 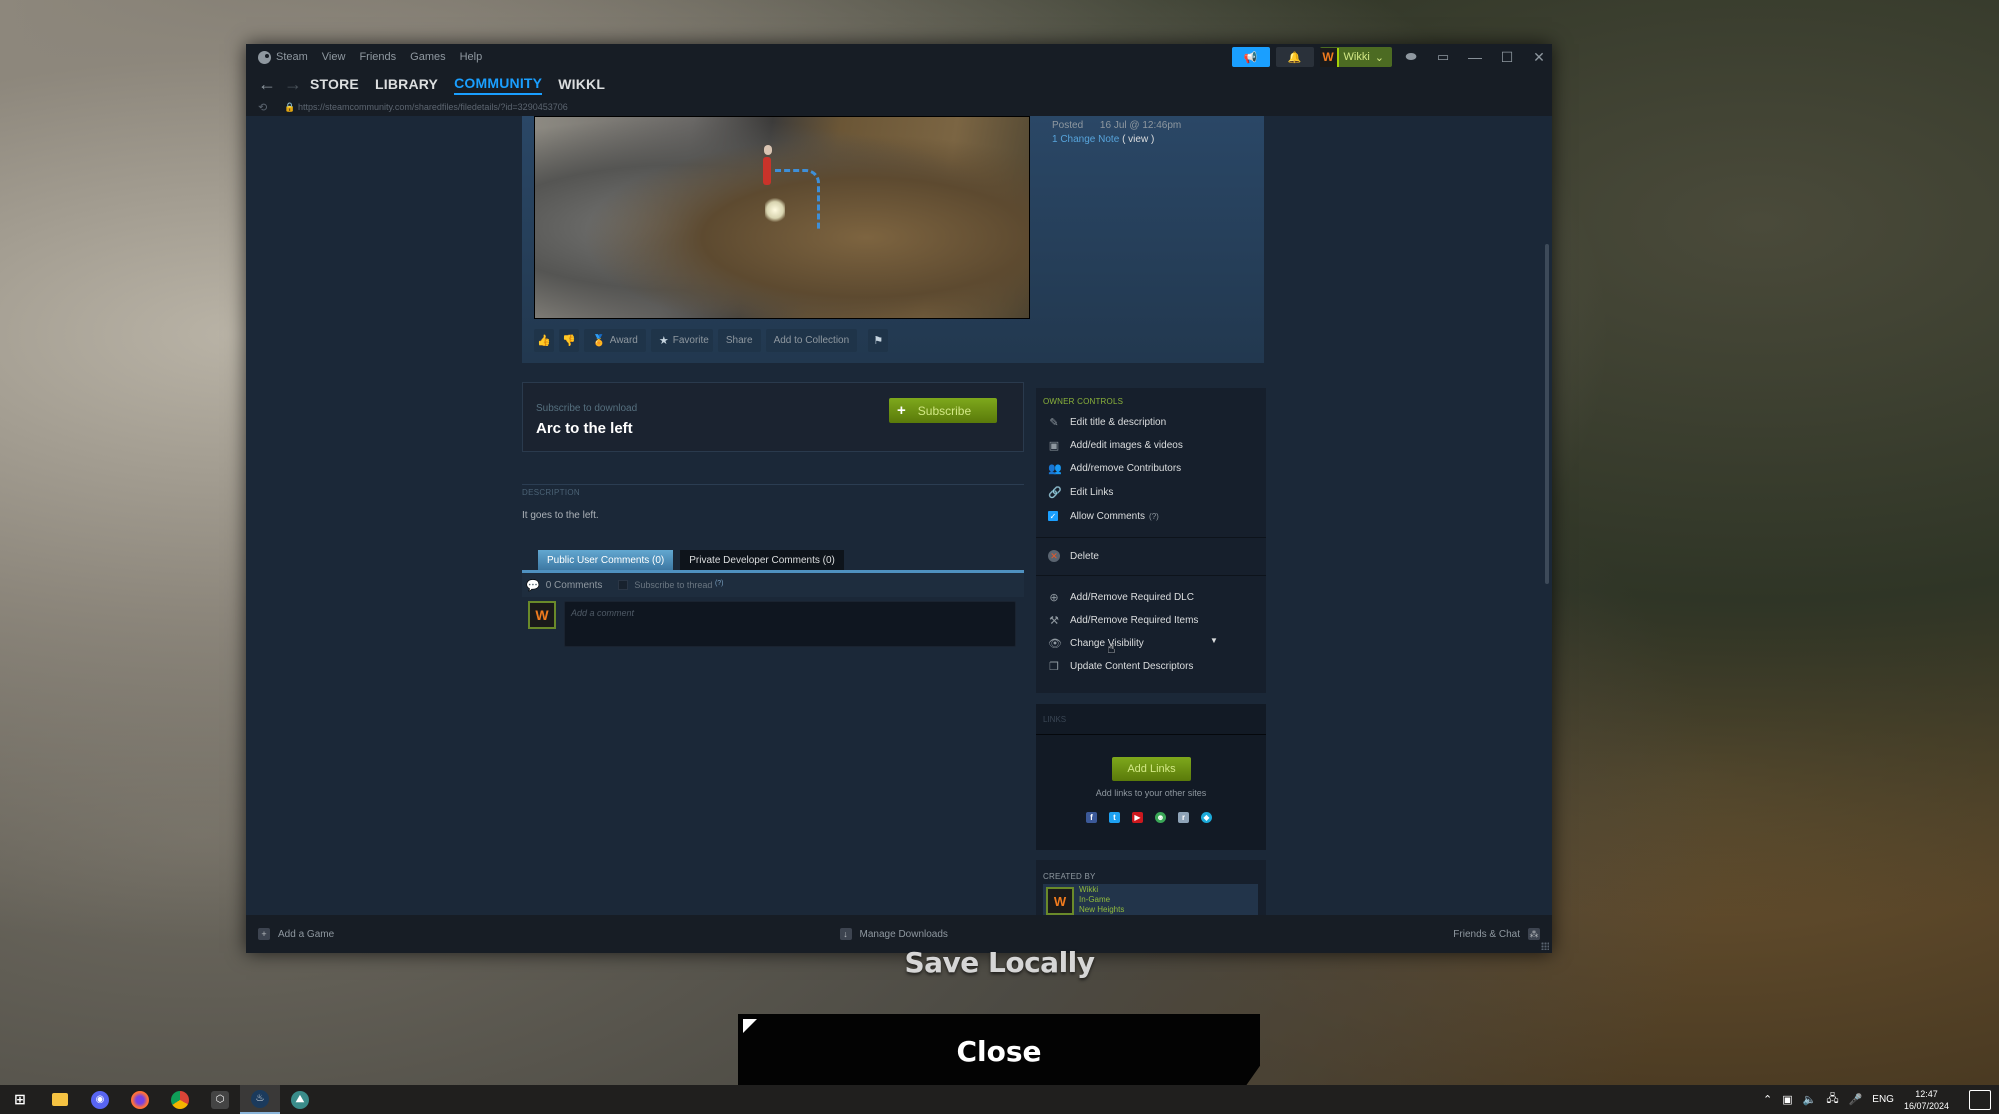 I want to click on navbar: ← → STORE LIBRARY COMMUNITY WIKKL, so click(x=899, y=84).